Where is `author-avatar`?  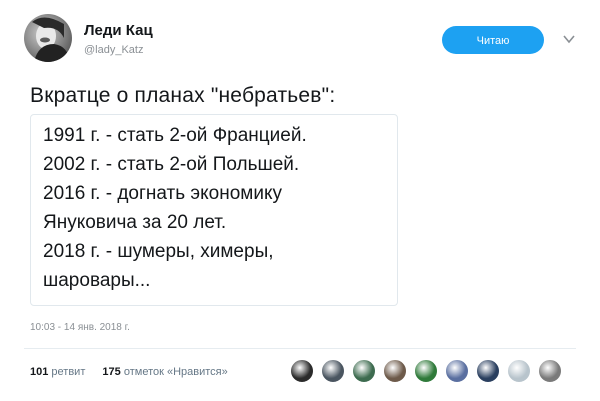 author-avatar is located at coordinates (48, 38).